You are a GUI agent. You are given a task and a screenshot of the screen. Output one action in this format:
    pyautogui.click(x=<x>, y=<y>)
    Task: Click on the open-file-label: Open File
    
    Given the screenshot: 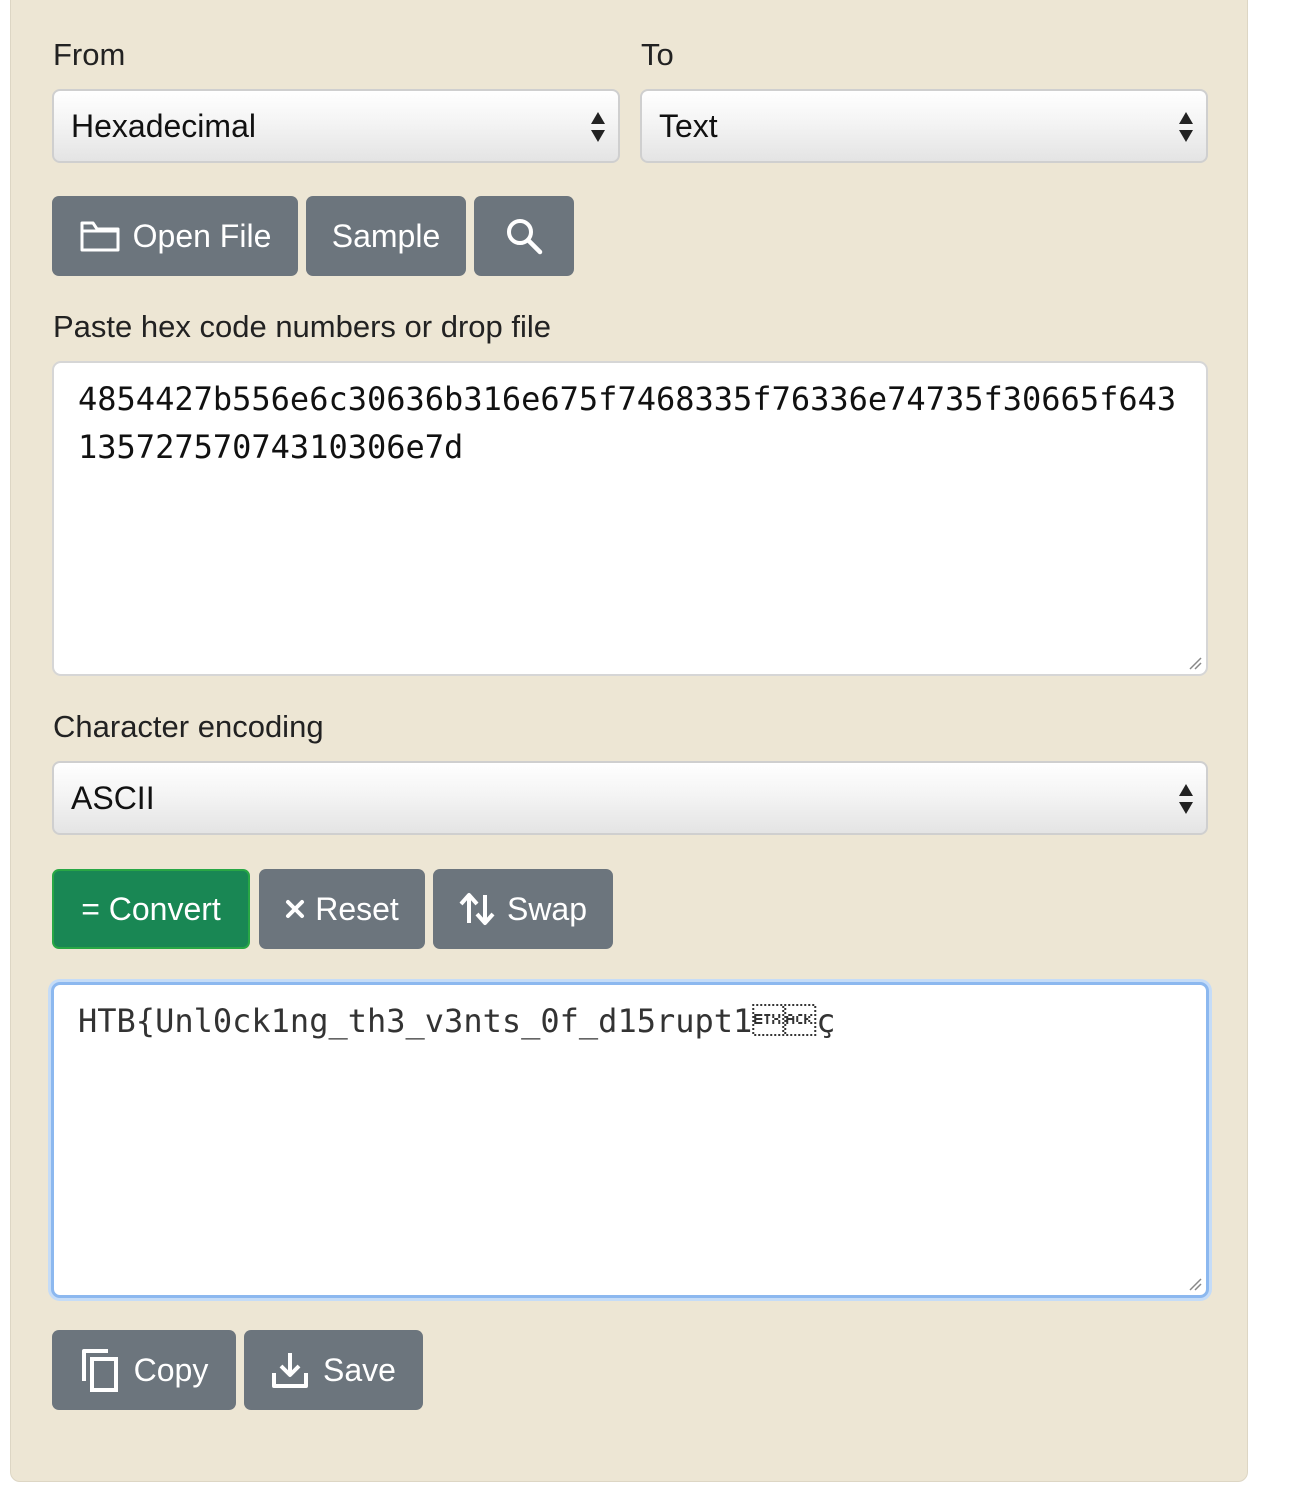 What is the action you would take?
    pyautogui.click(x=202, y=235)
    